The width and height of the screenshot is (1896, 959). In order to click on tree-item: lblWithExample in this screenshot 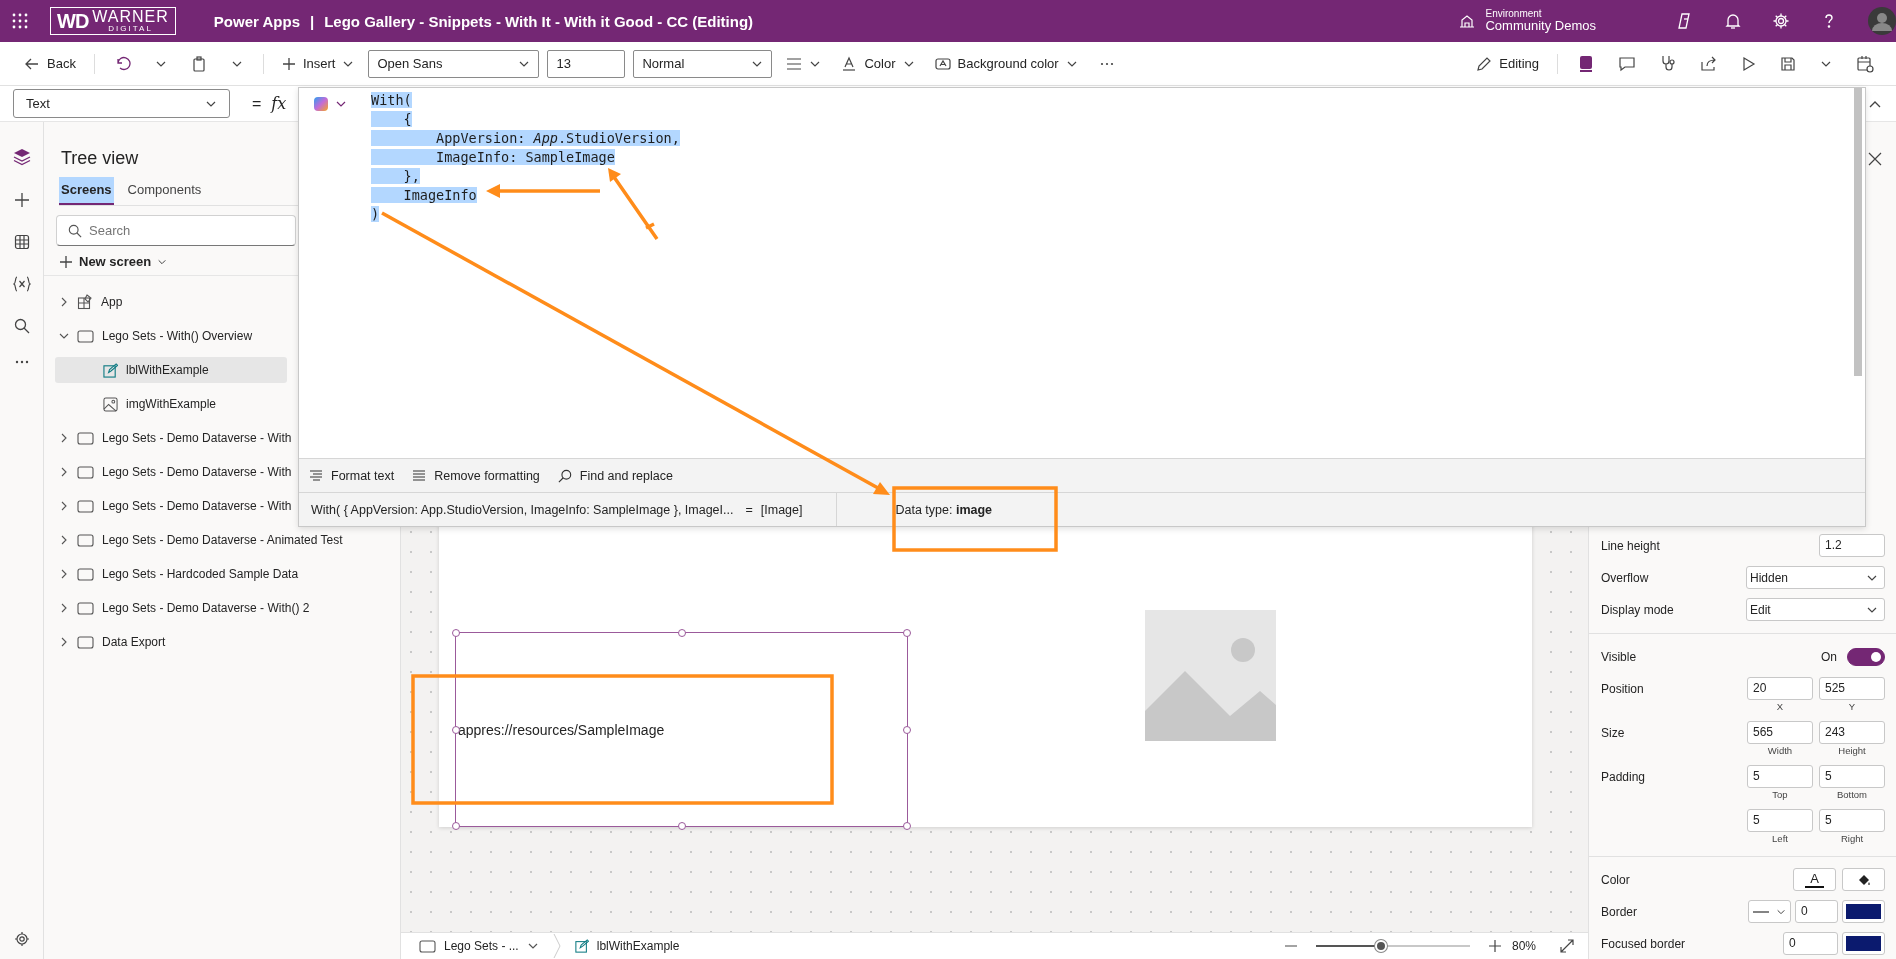, I will do `click(171, 370)`.